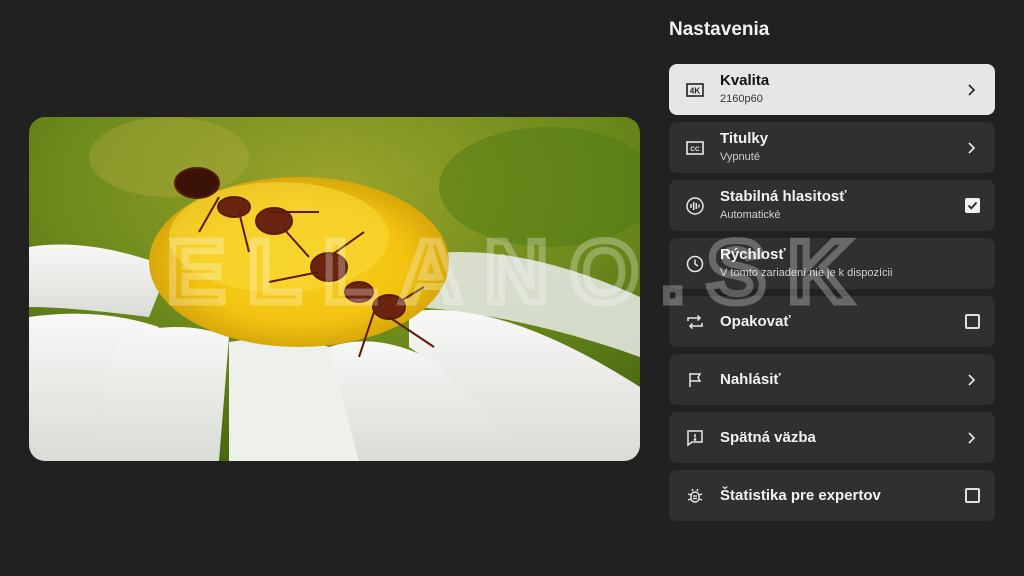 The height and width of the screenshot is (576, 1024). I want to click on settings-item-repeat: Opakovať, so click(832, 321).